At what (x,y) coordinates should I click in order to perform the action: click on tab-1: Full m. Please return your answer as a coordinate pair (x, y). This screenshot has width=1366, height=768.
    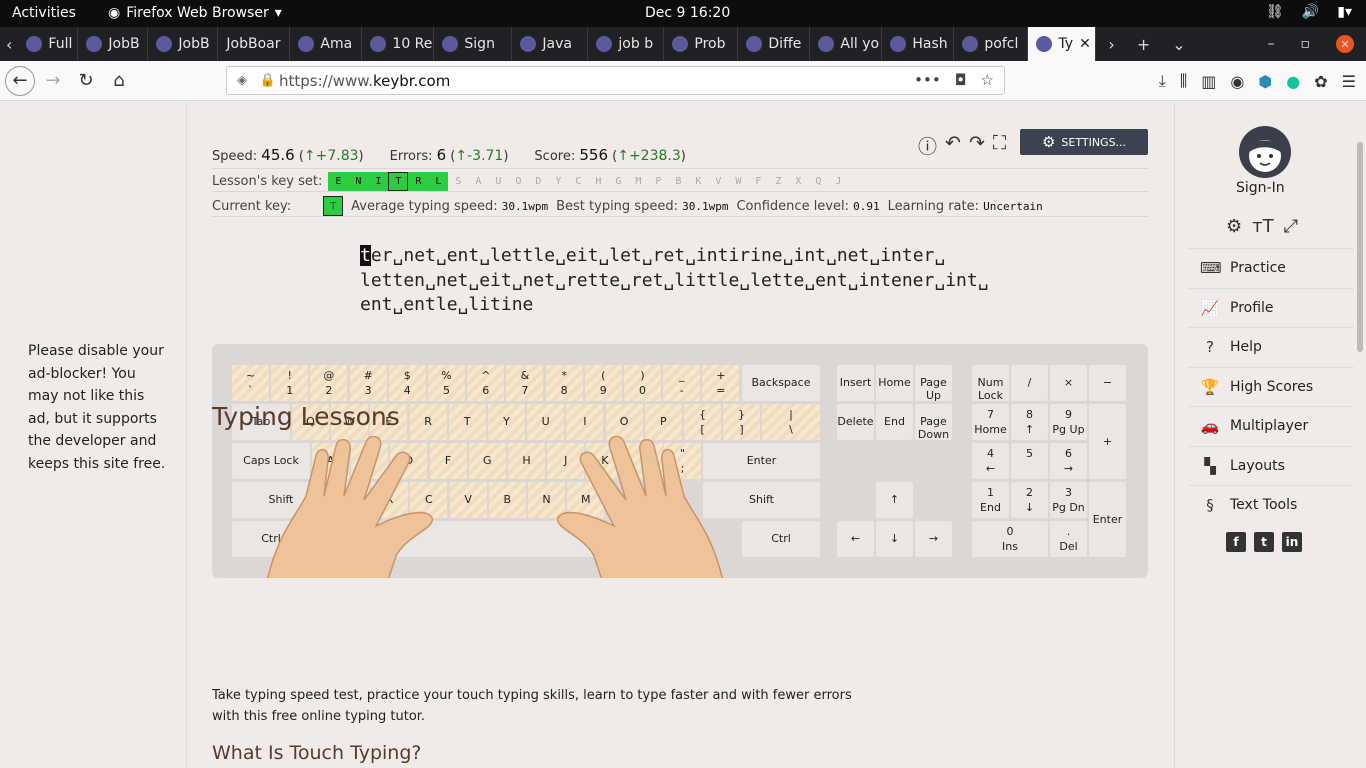
    Looking at the image, I should click on (48, 44).